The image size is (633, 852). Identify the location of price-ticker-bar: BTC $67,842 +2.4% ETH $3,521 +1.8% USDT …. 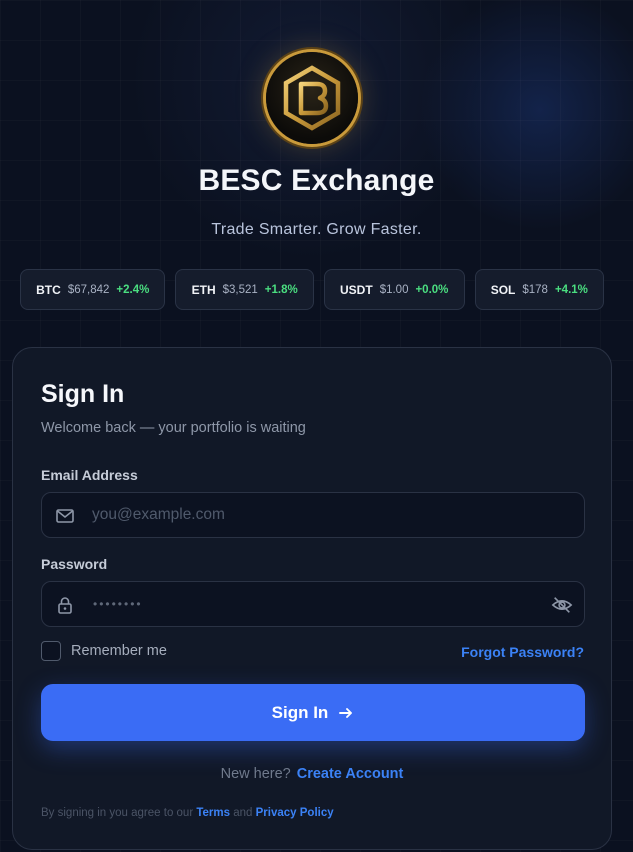
(312, 289).